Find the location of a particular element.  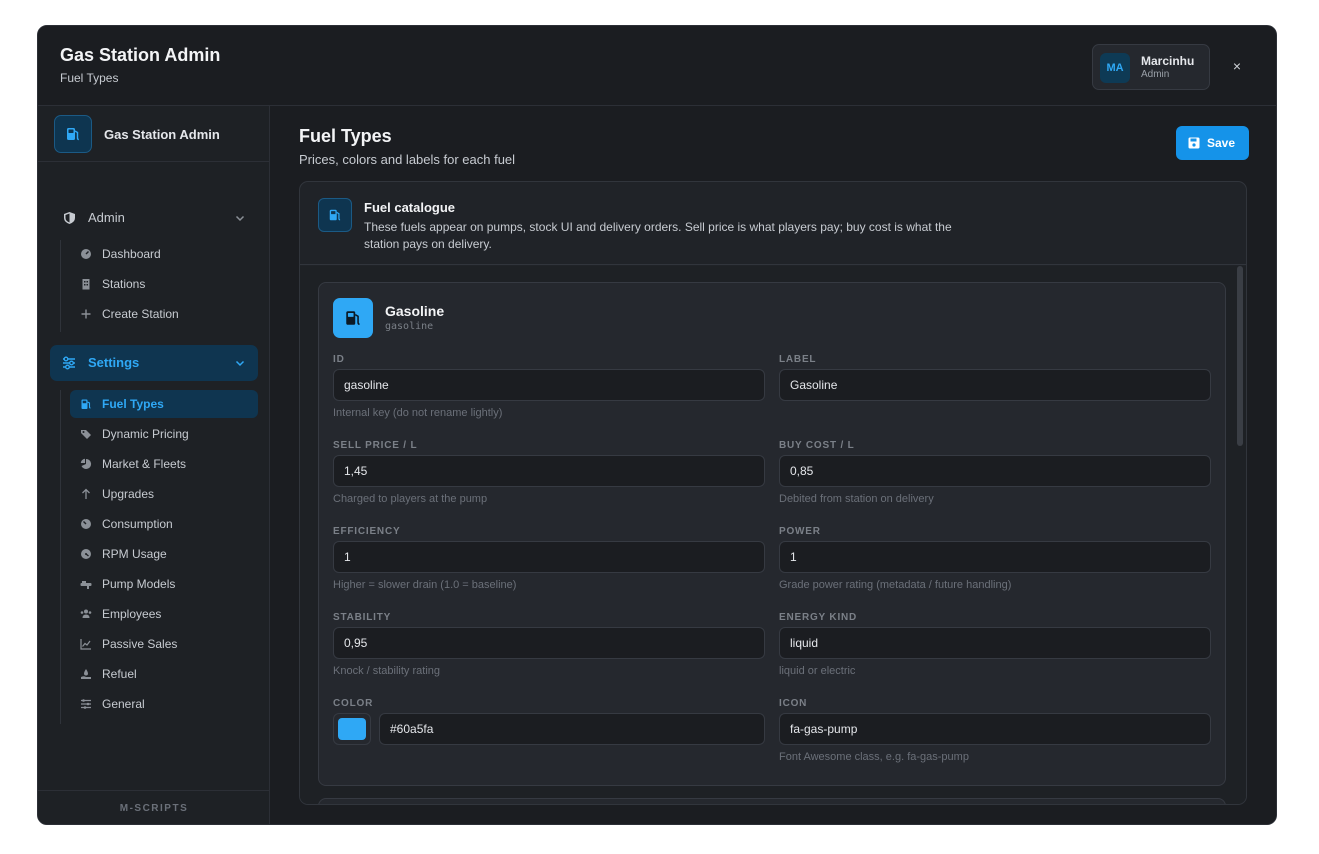

brand-name: Gas Station Admin is located at coordinates (162, 134).